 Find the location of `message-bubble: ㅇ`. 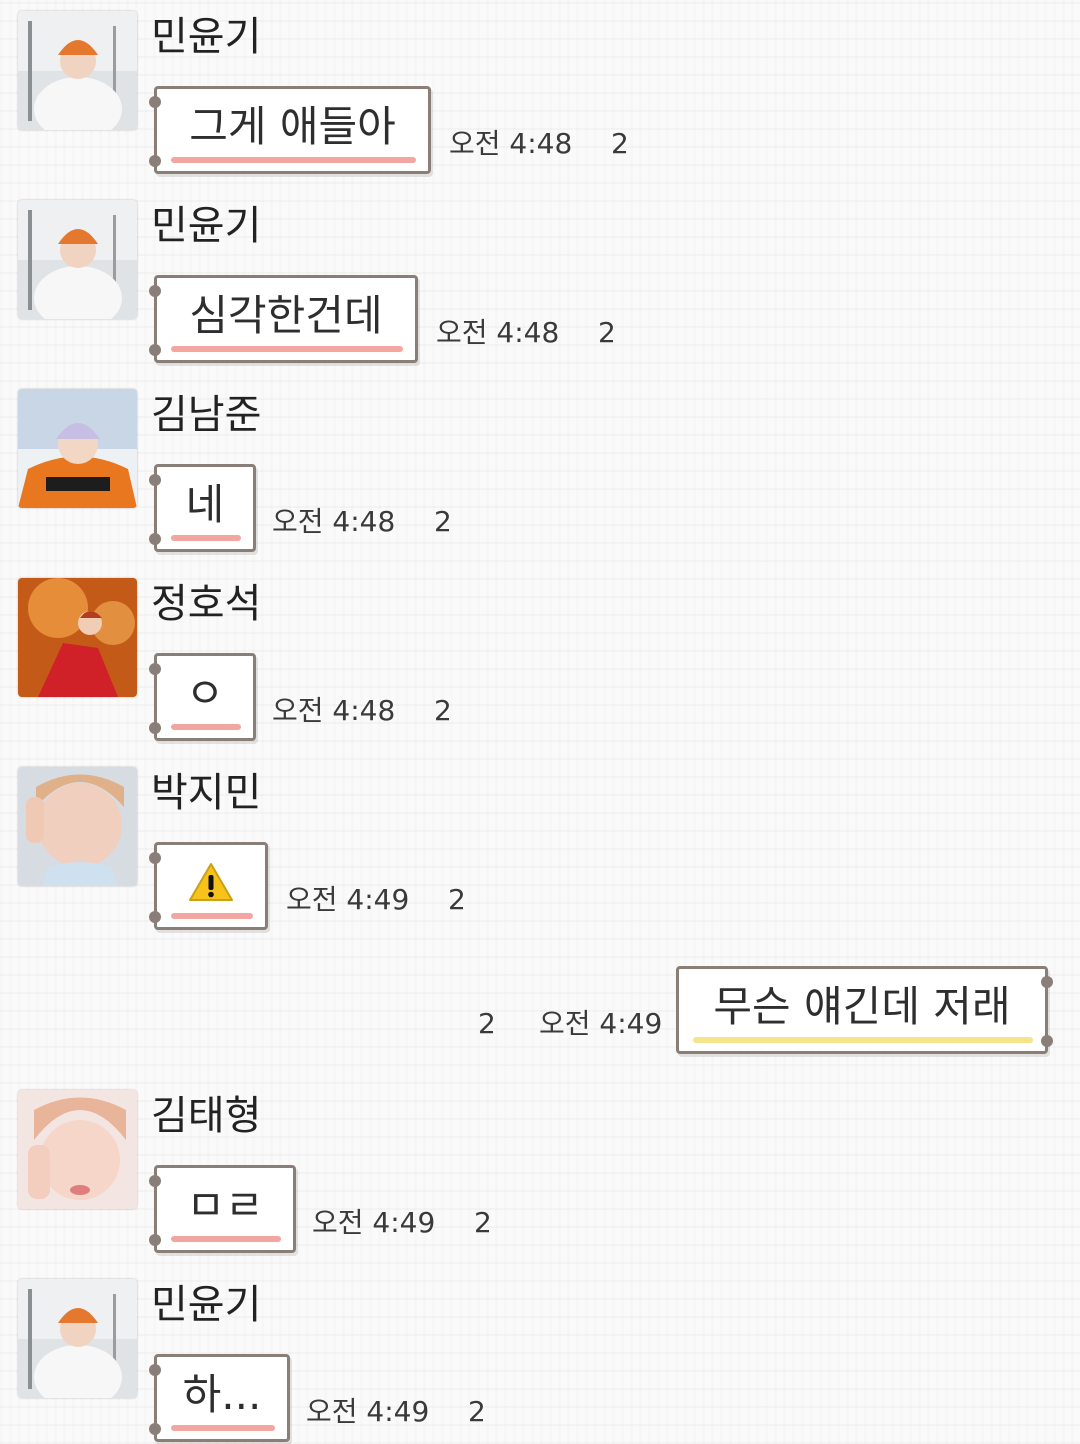

message-bubble: ㅇ is located at coordinates (202, 697).